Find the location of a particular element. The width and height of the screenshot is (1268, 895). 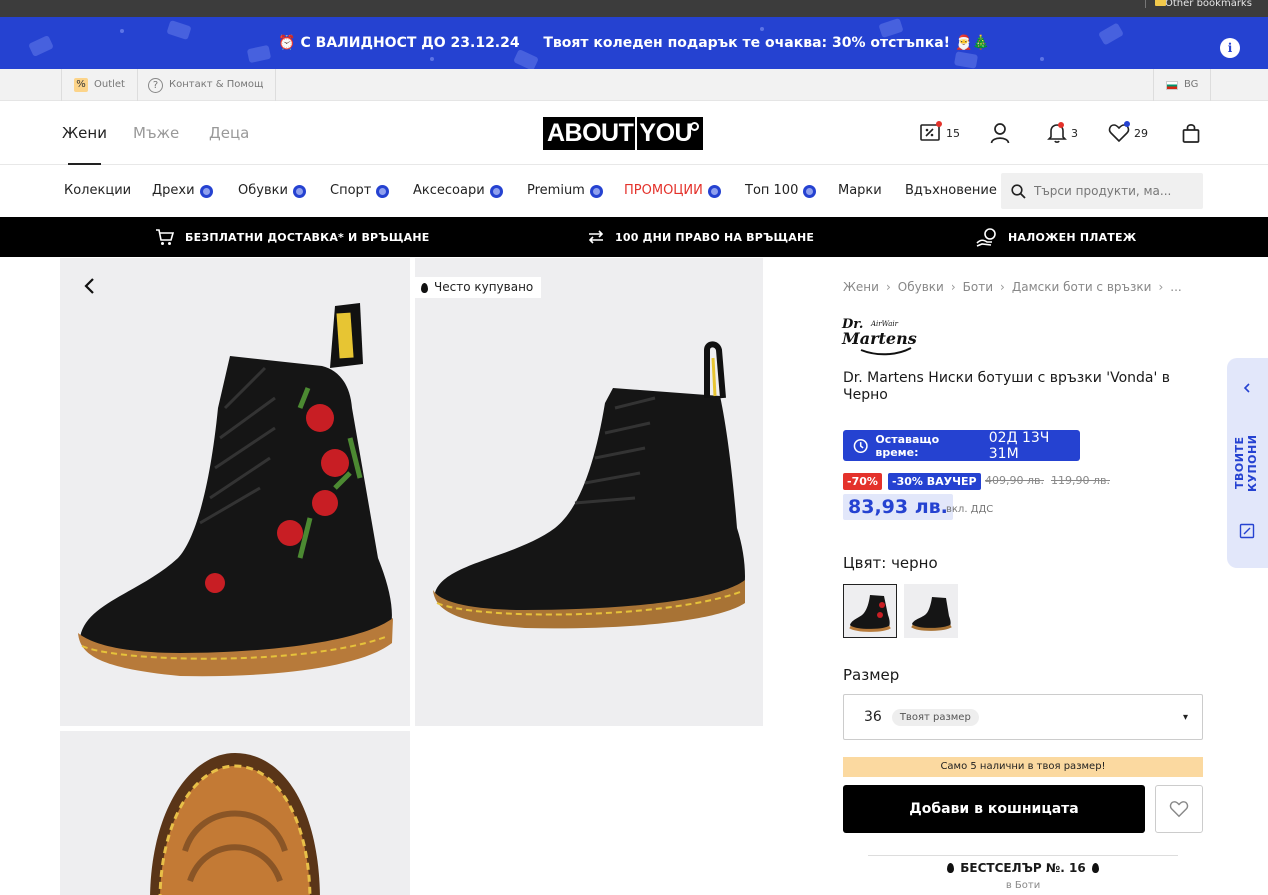

wishlist-count: 29 is located at coordinates (1141, 133).